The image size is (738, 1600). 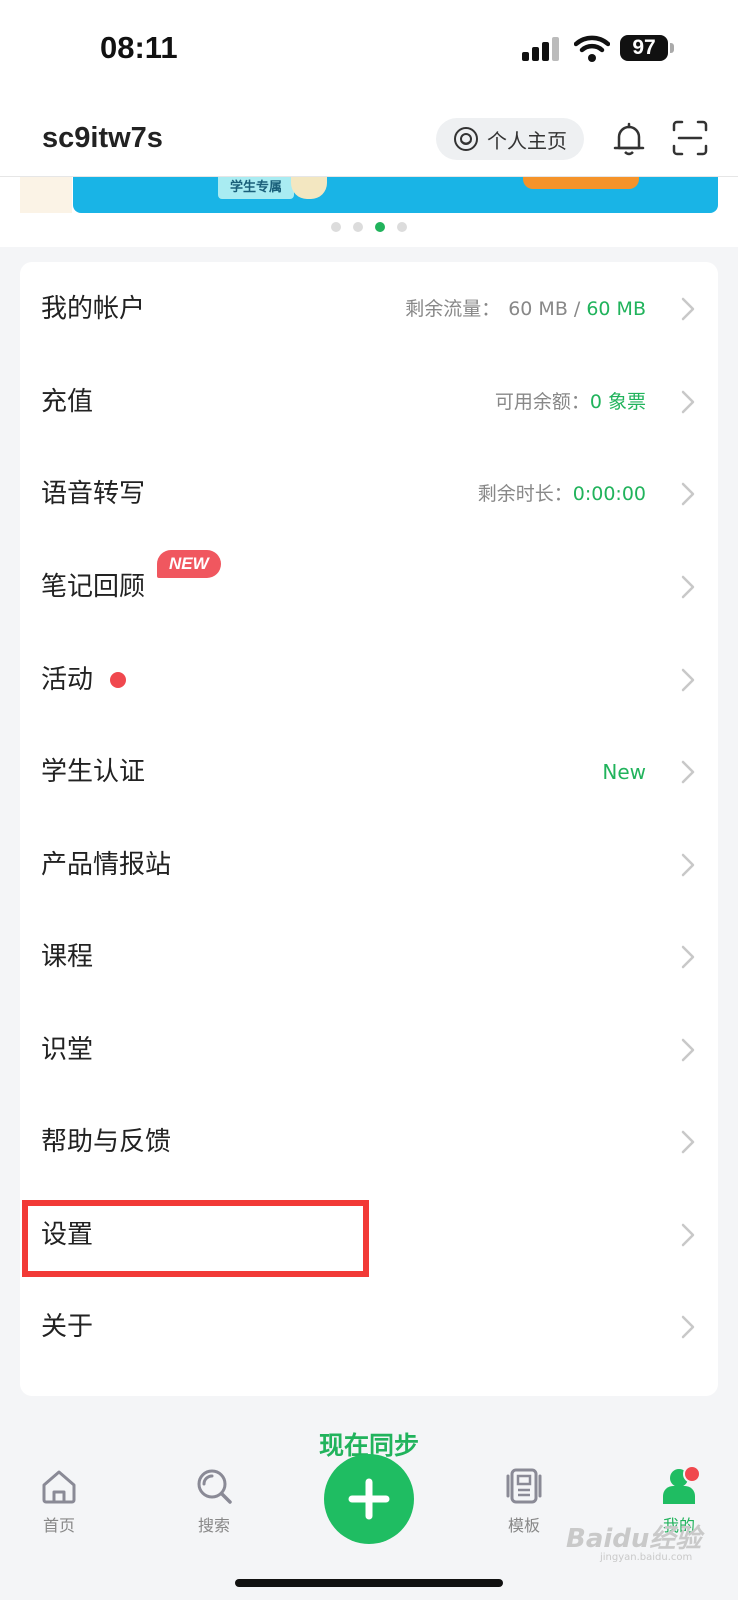 I want to click on wifi-icon, so click(x=592, y=48).